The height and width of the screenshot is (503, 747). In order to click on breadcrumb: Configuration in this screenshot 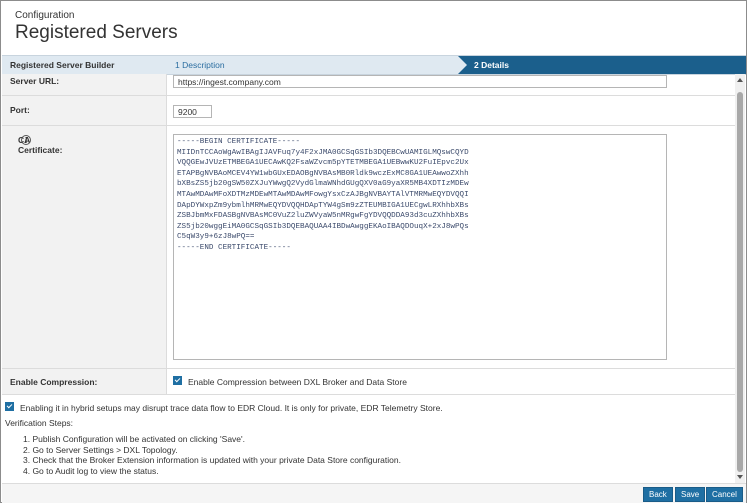, I will do `click(44, 15)`.